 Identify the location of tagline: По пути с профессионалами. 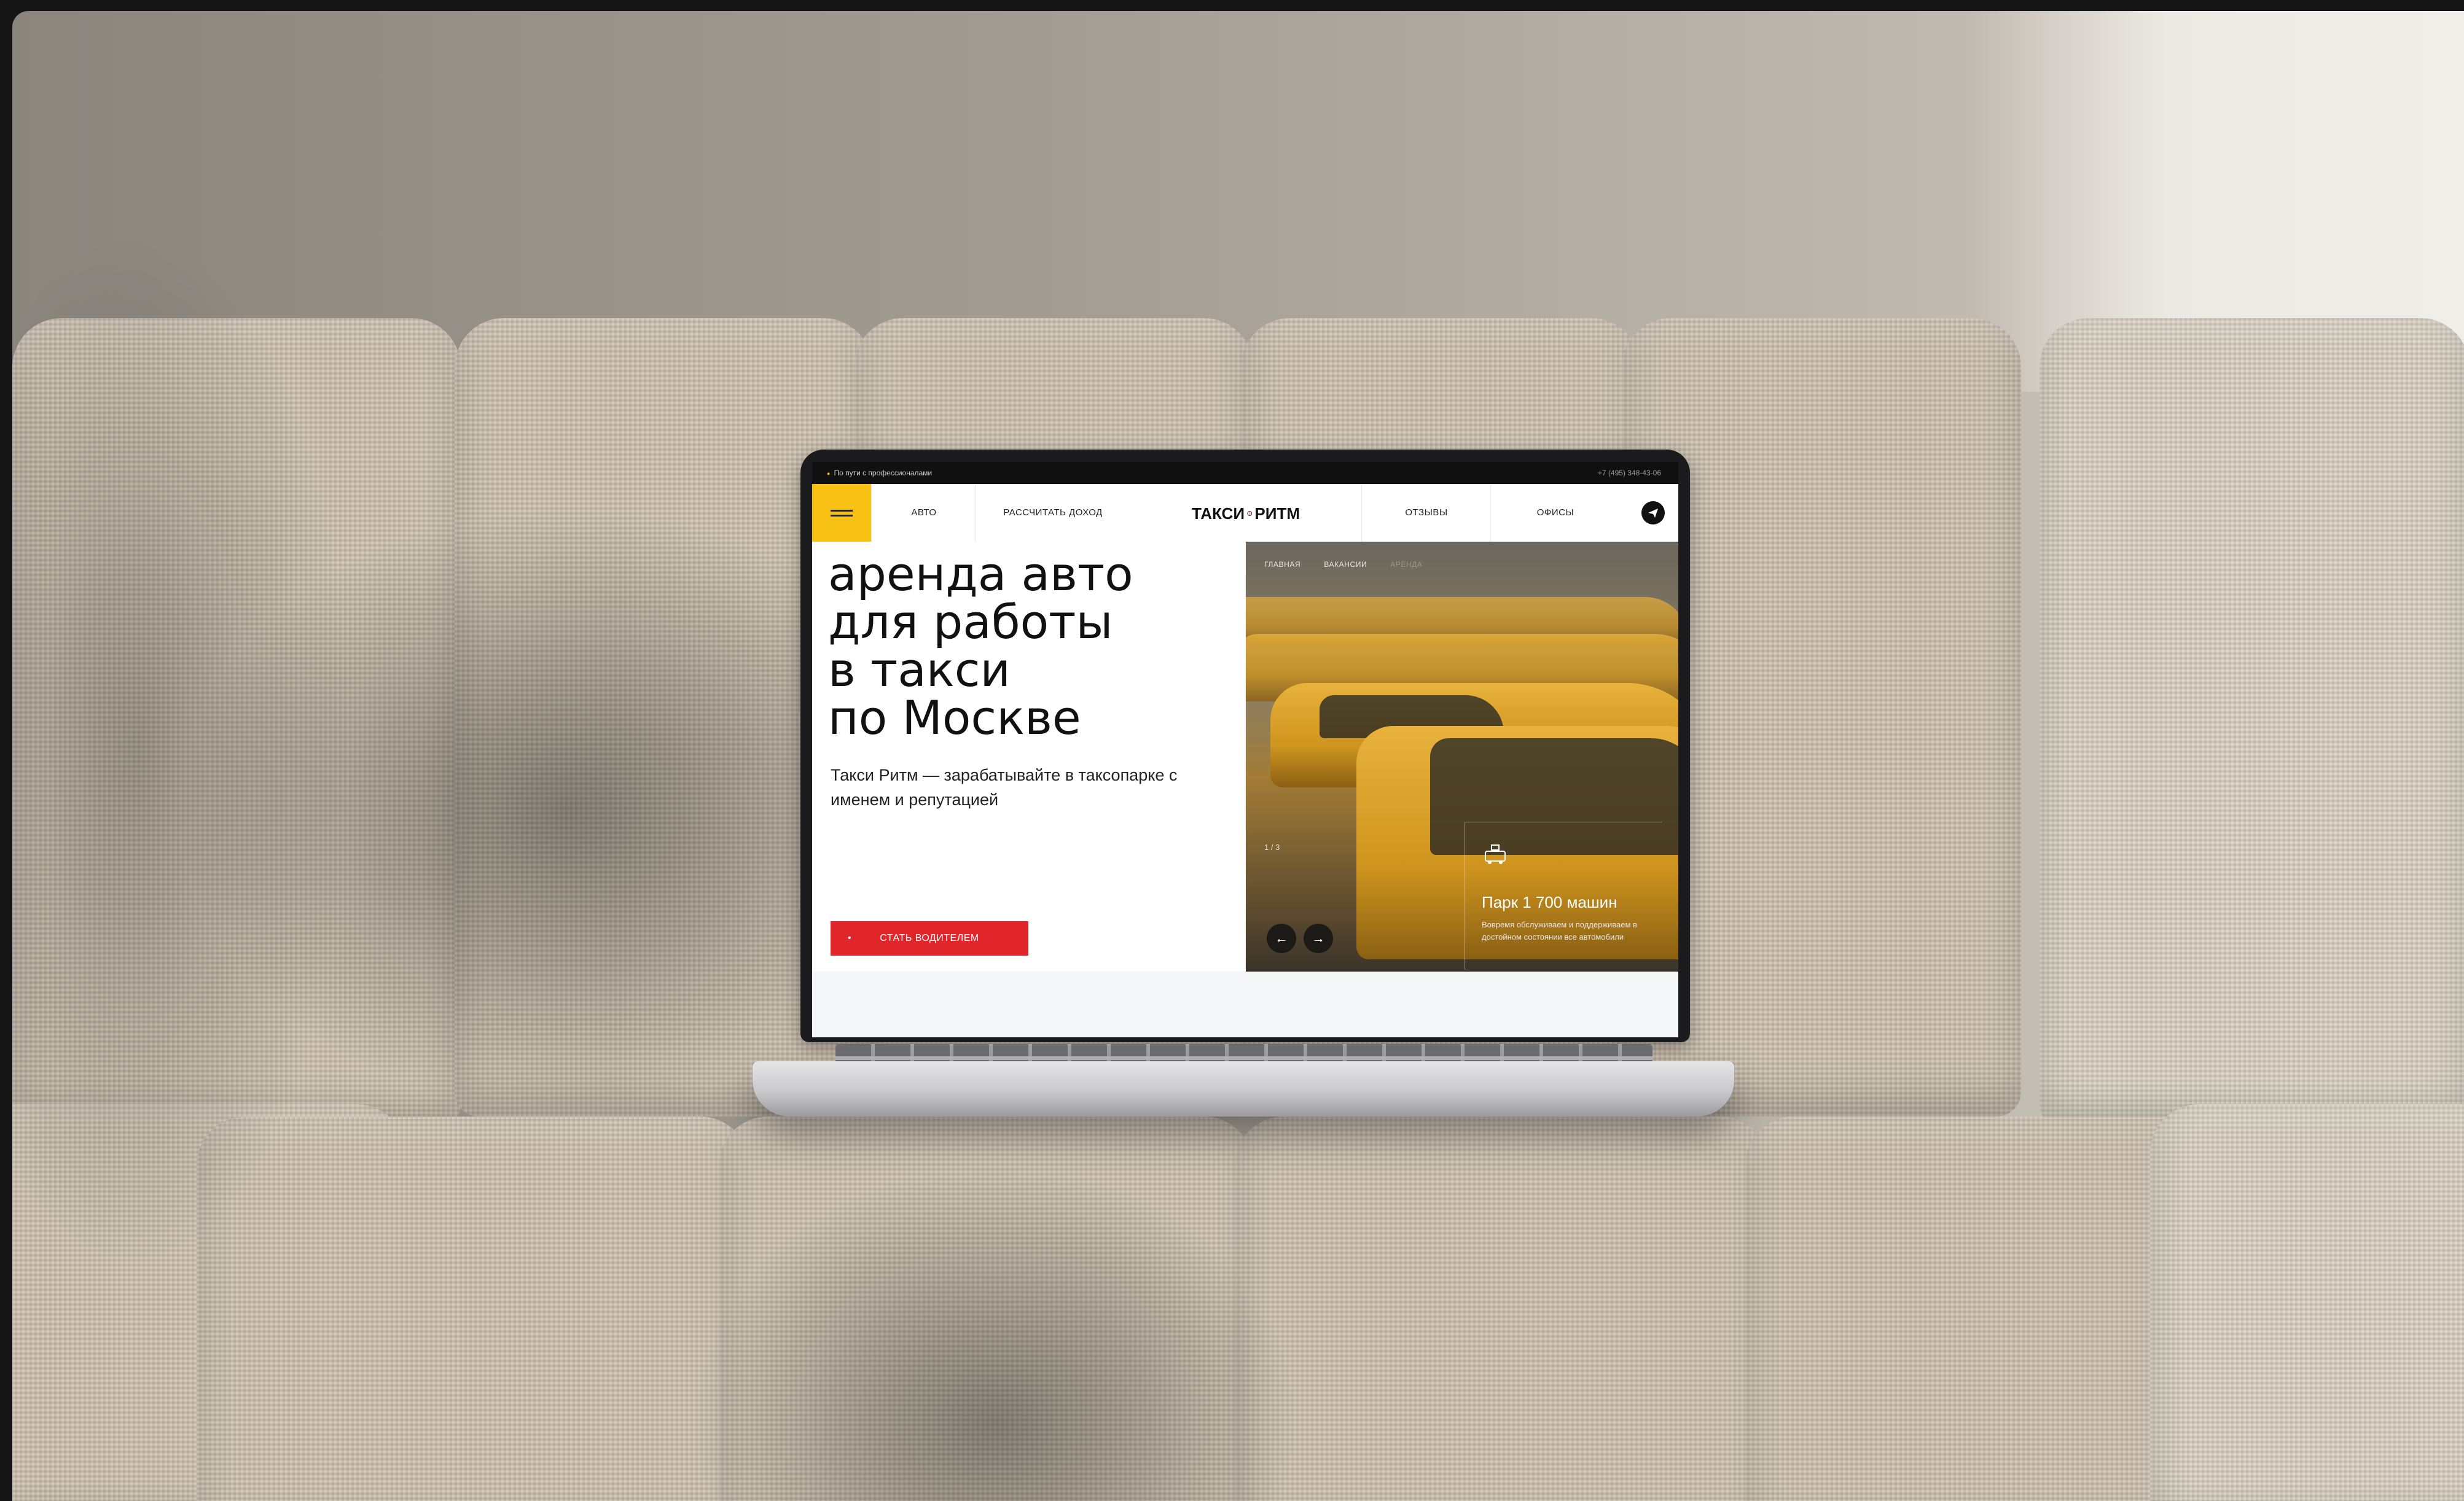
(879, 473).